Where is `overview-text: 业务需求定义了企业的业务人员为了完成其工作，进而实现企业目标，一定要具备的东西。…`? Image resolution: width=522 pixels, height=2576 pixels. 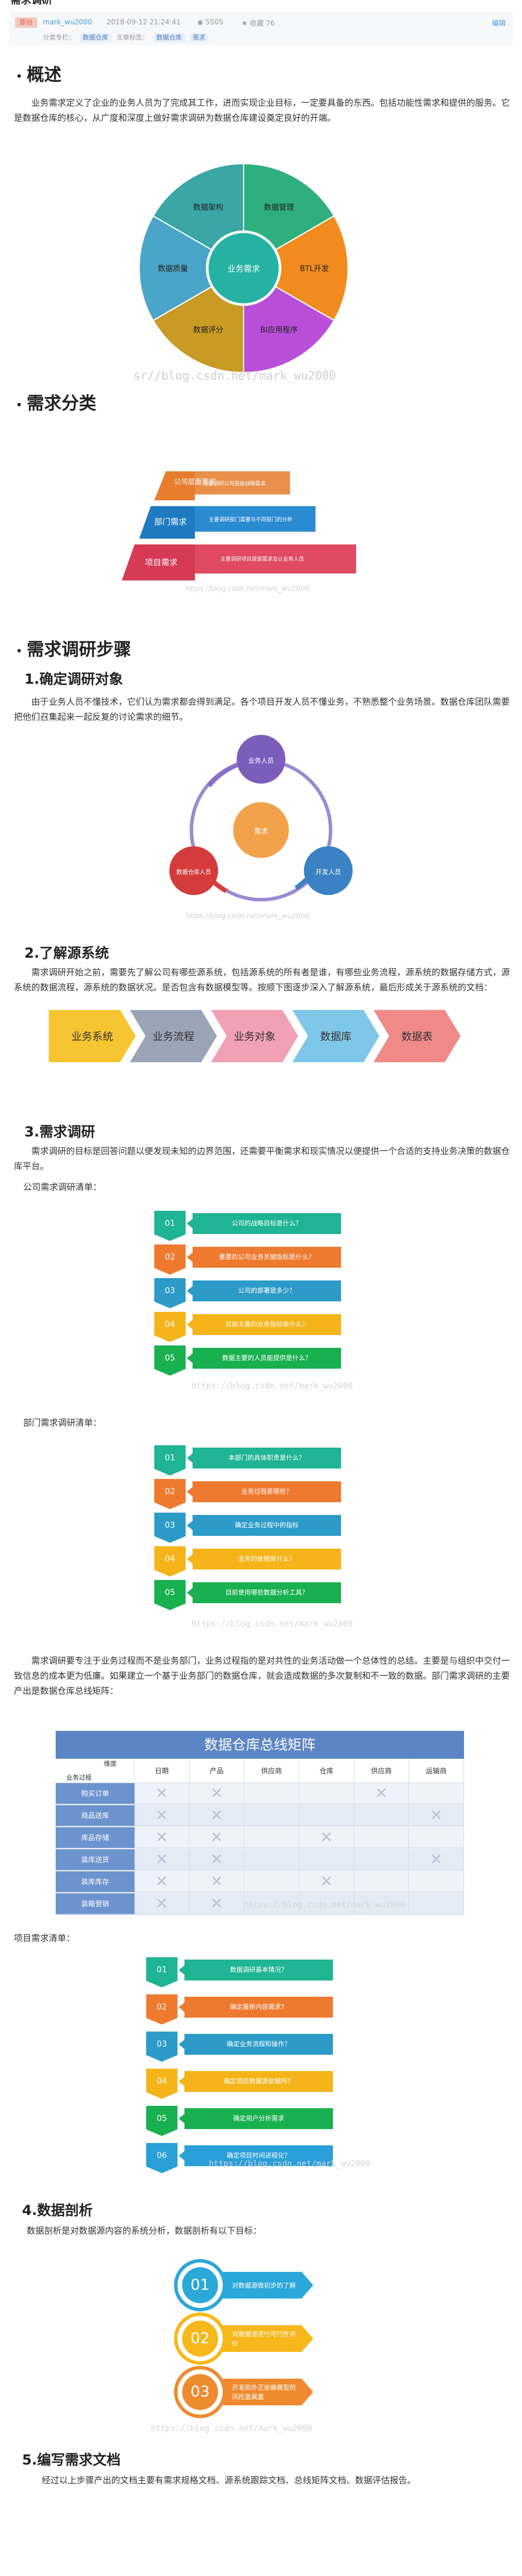 overview-text: 业务需求定义了企业的业务人员为了完成其工作，进而实现企业目标，一定要具备的东西。… is located at coordinates (262, 111).